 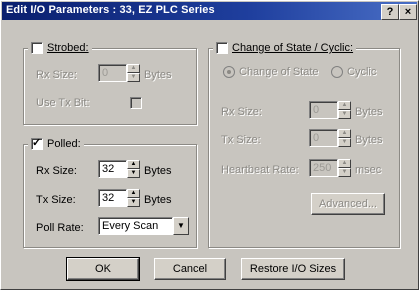 I want to click on radio-change-of-state: Change of State, so click(x=271, y=72).